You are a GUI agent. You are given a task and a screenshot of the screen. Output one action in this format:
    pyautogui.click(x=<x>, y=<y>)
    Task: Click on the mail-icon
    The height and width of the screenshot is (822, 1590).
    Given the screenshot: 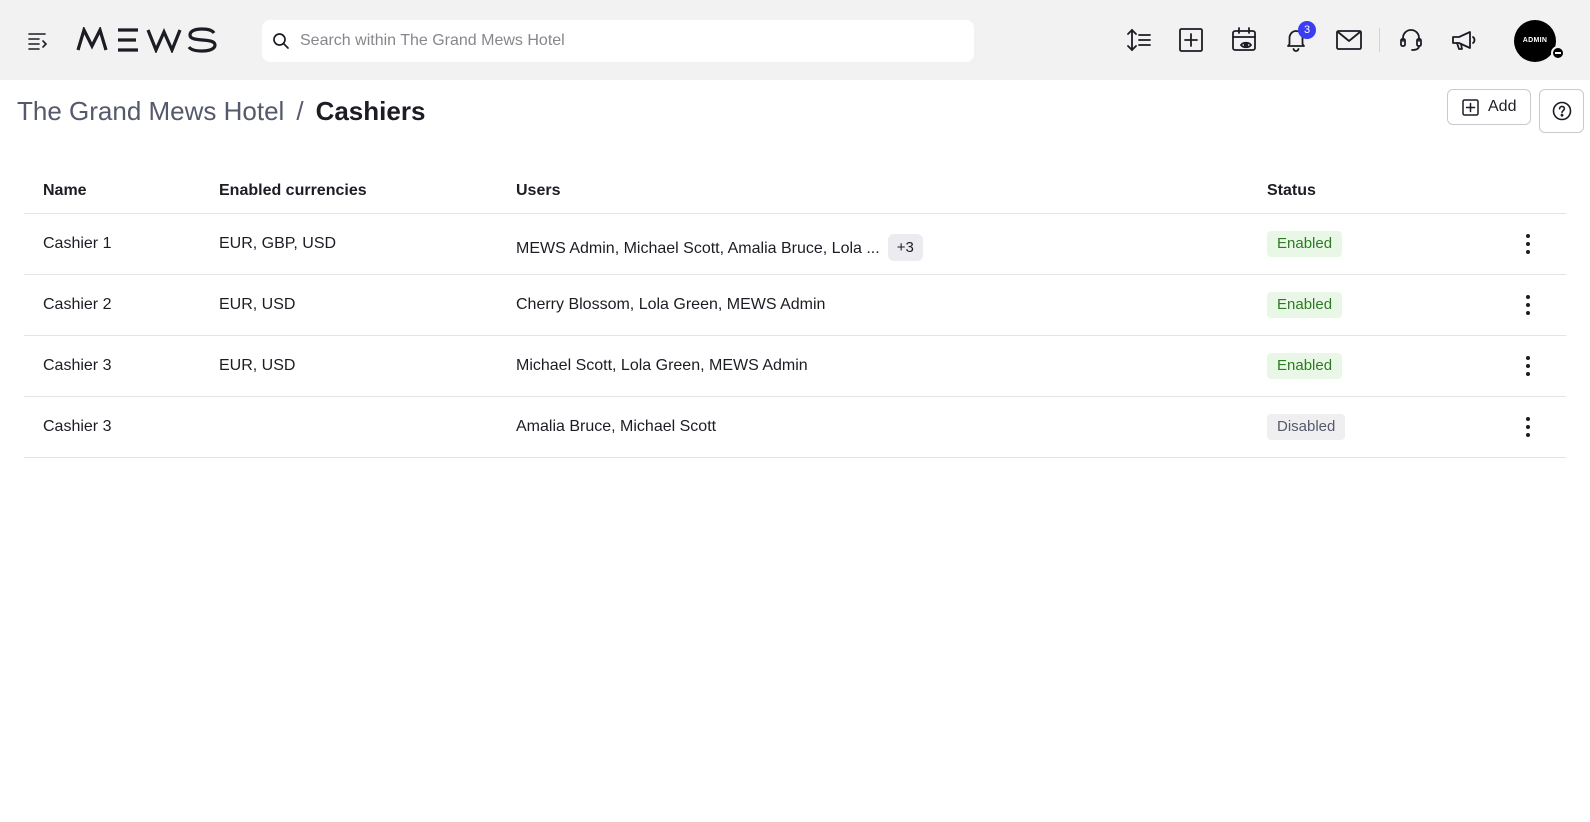 What is the action you would take?
    pyautogui.click(x=1349, y=40)
    